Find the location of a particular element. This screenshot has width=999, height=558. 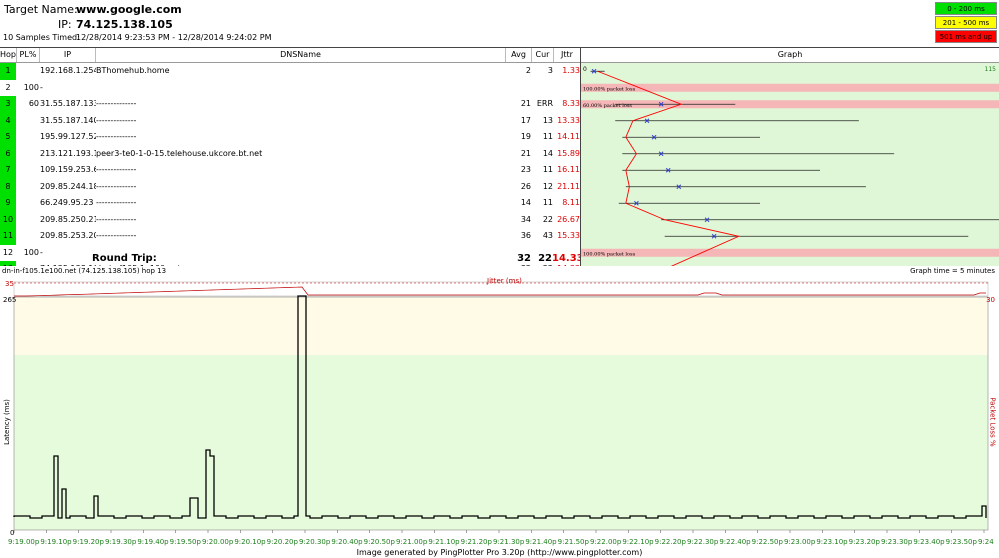

time-tick-label: 9:20.10p is located at coordinates (250, 542).